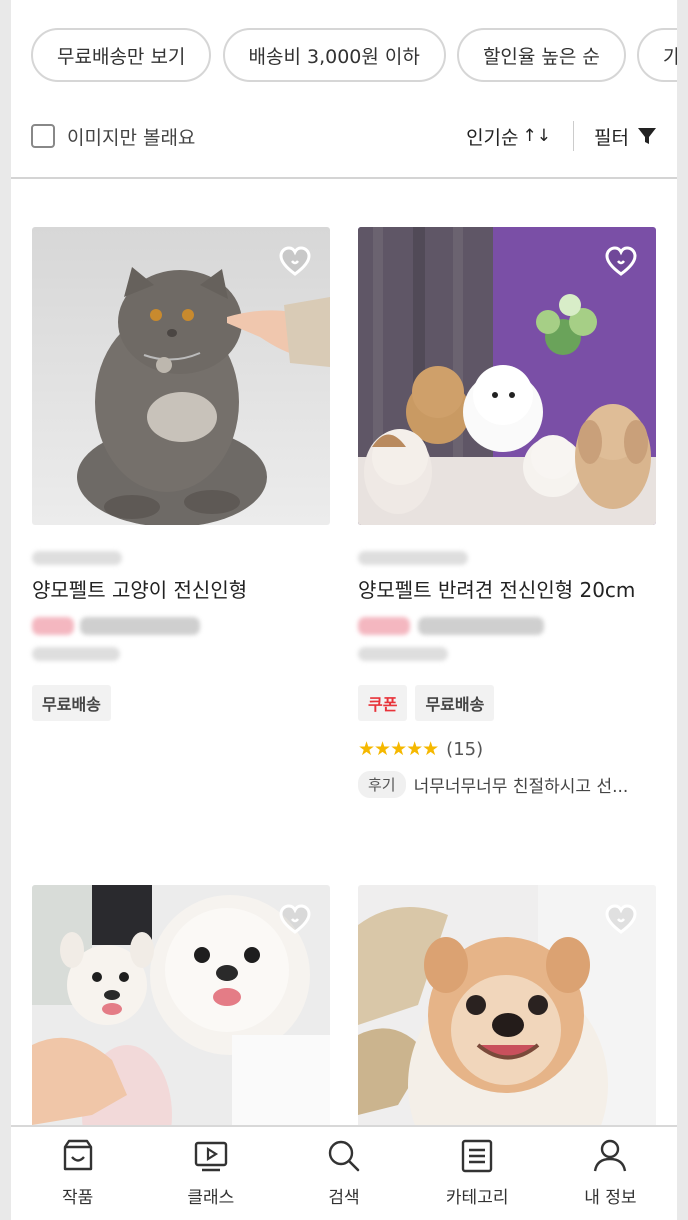 The width and height of the screenshot is (688, 1220). Describe the element at coordinates (507, 590) in the screenshot. I see `product-title: 양모펠트 반려견 전신인형 20cm` at that location.